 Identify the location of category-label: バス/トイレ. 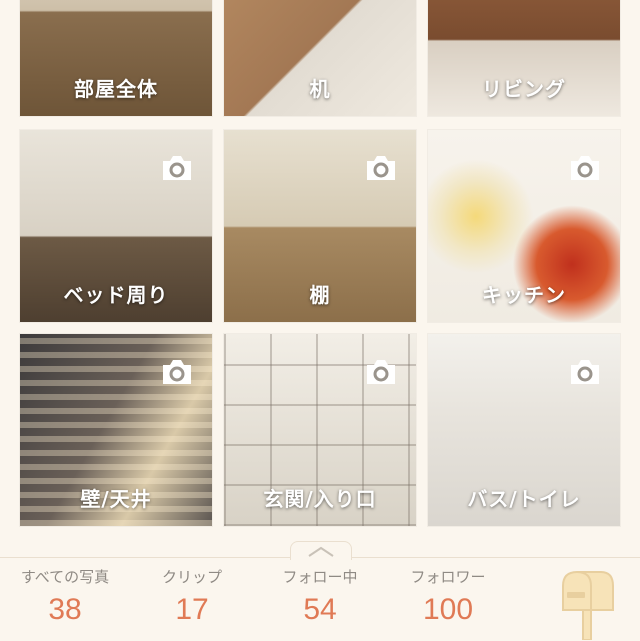
(524, 499).